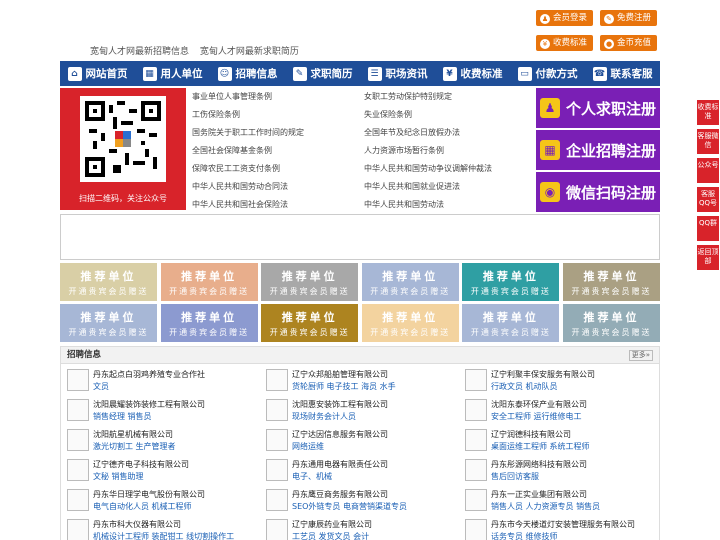  Describe the element at coordinates (324, 416) in the screenshot. I see `job-positions: 现场财务会计人员` at that location.